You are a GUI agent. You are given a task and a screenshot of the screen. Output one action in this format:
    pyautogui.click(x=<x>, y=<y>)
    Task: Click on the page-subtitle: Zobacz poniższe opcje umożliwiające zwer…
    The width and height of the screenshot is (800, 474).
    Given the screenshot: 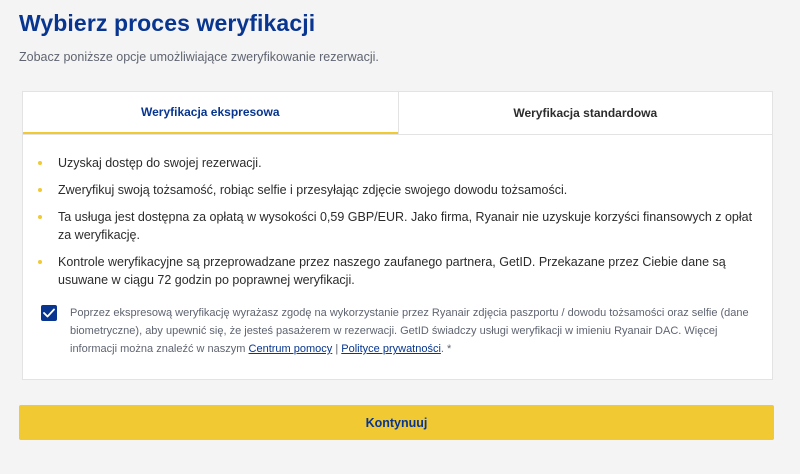 What is the action you would take?
    pyautogui.click(x=199, y=57)
    